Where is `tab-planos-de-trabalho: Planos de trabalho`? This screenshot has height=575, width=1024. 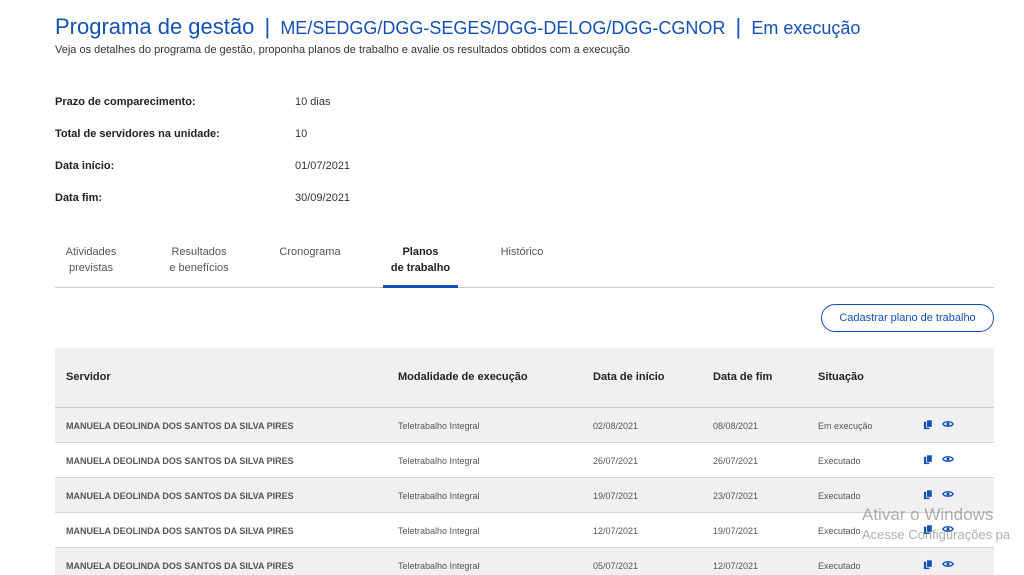 tab-planos-de-trabalho: Planos de trabalho is located at coordinates (420, 260).